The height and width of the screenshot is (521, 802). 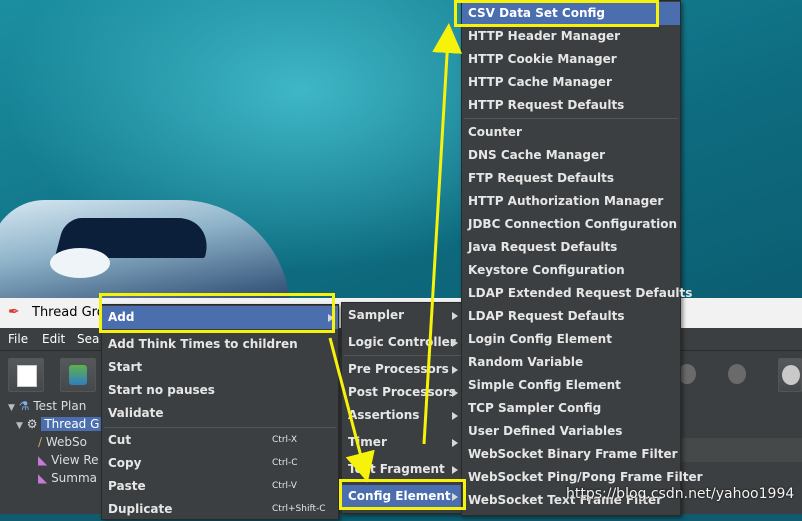 I want to click on menu-item-websocket-binary-frame-filter: WebSocket Binary Frame Filter, so click(x=571, y=454).